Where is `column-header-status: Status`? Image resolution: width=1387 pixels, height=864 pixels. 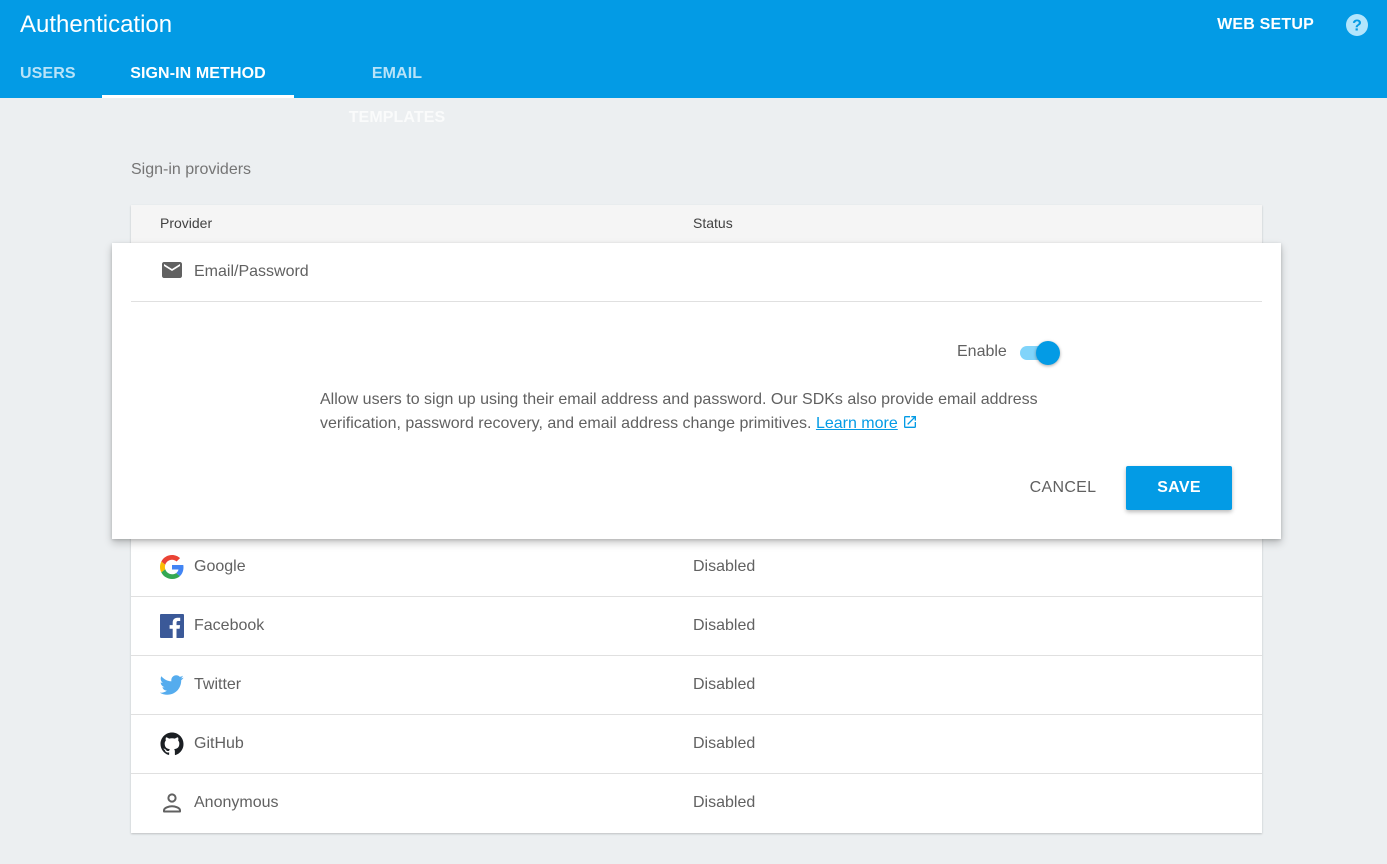
column-header-status: Status is located at coordinates (713, 223).